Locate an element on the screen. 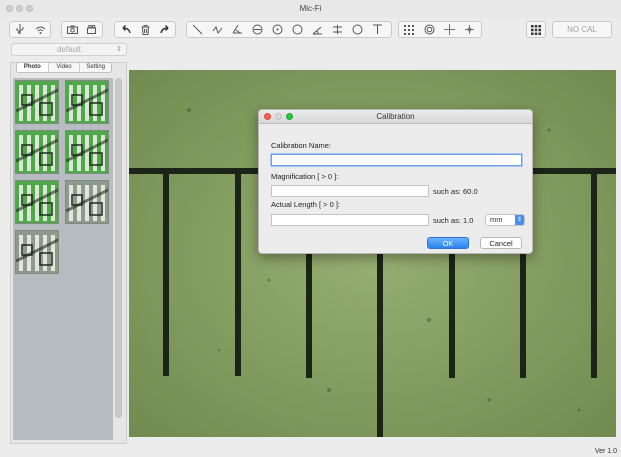 The height and width of the screenshot is (457, 621). device-group is located at coordinates (30, 29).